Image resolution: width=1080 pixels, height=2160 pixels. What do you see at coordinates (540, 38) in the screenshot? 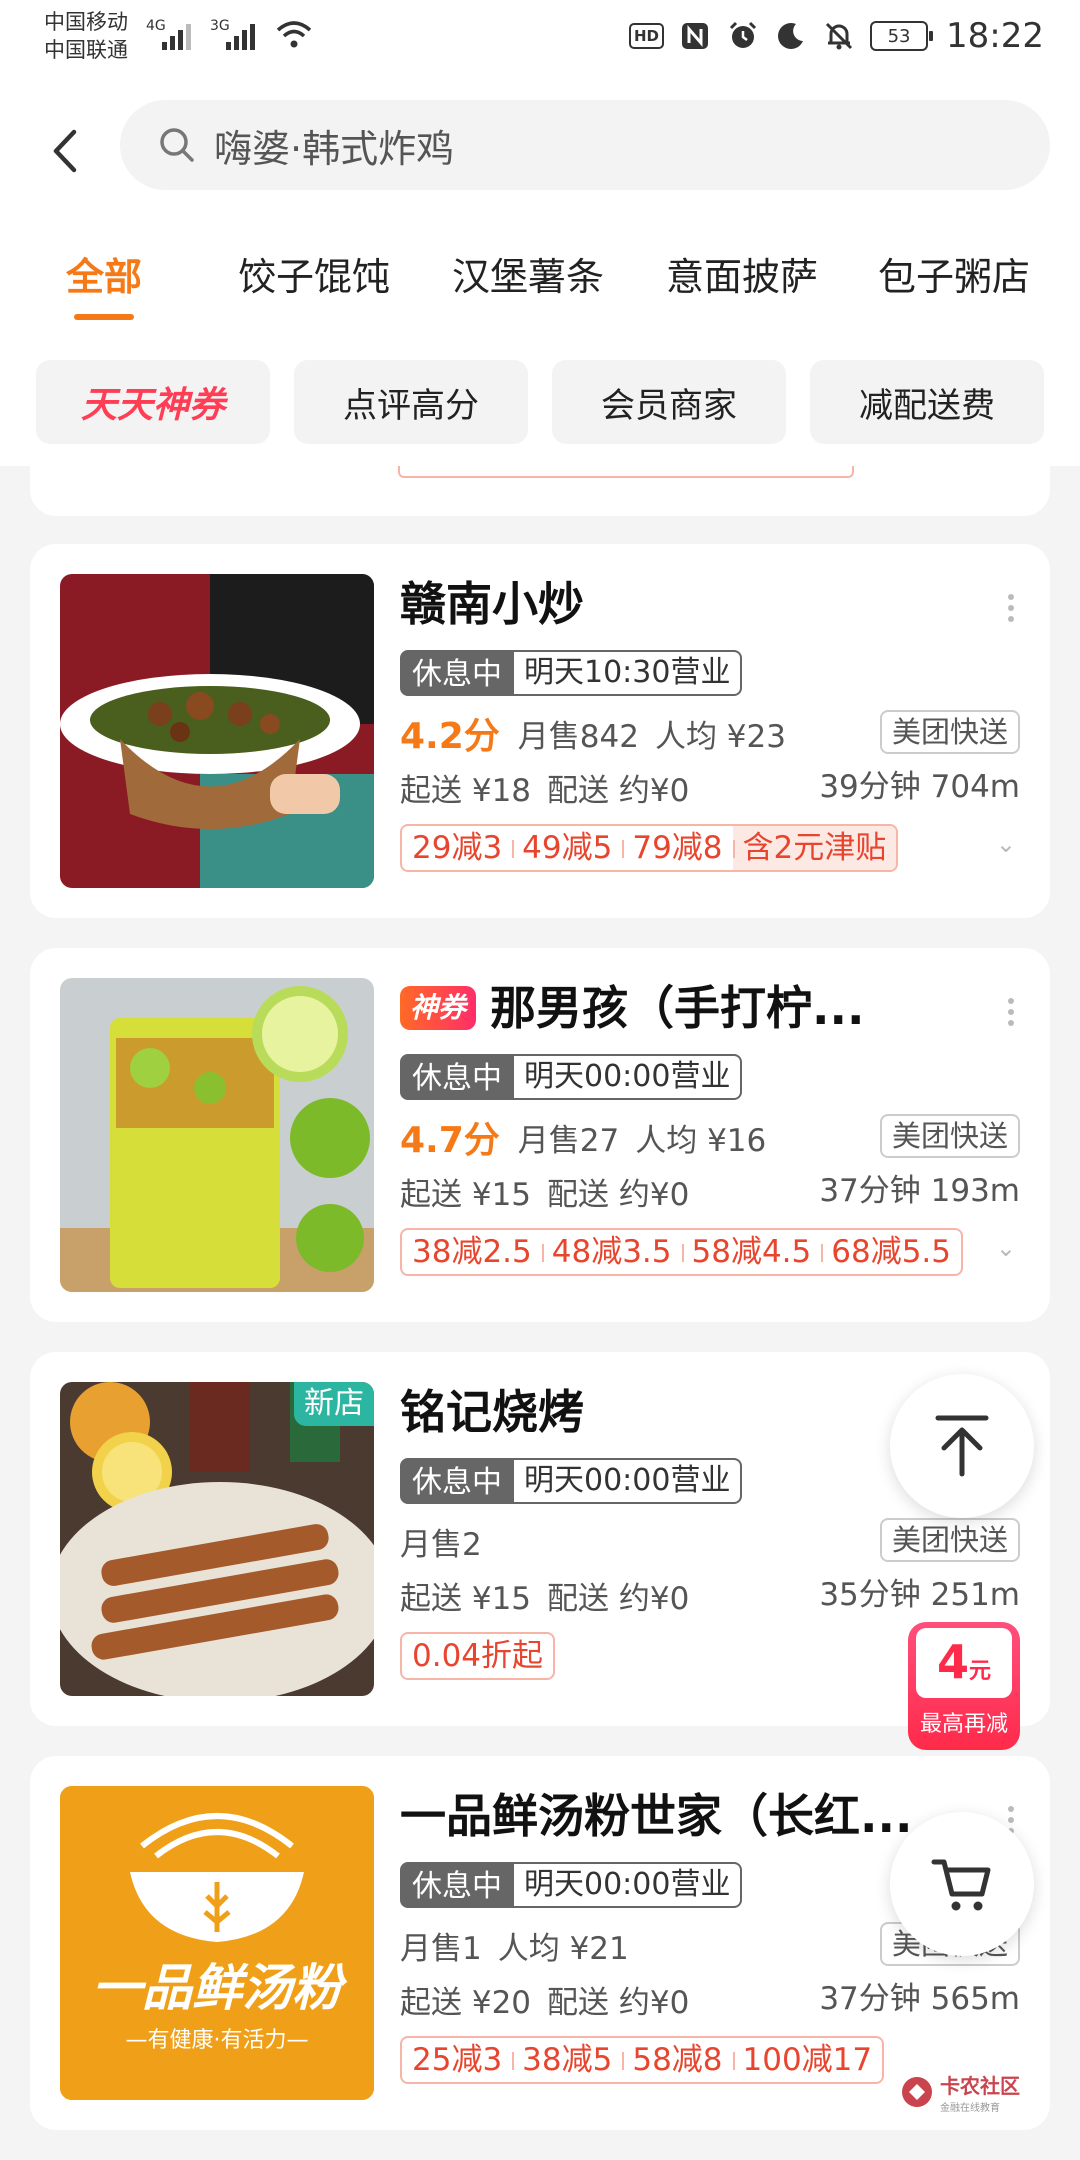
I see `status-bar: 中国移动 中国联通 4G 3G HD 53 18:22` at bounding box center [540, 38].